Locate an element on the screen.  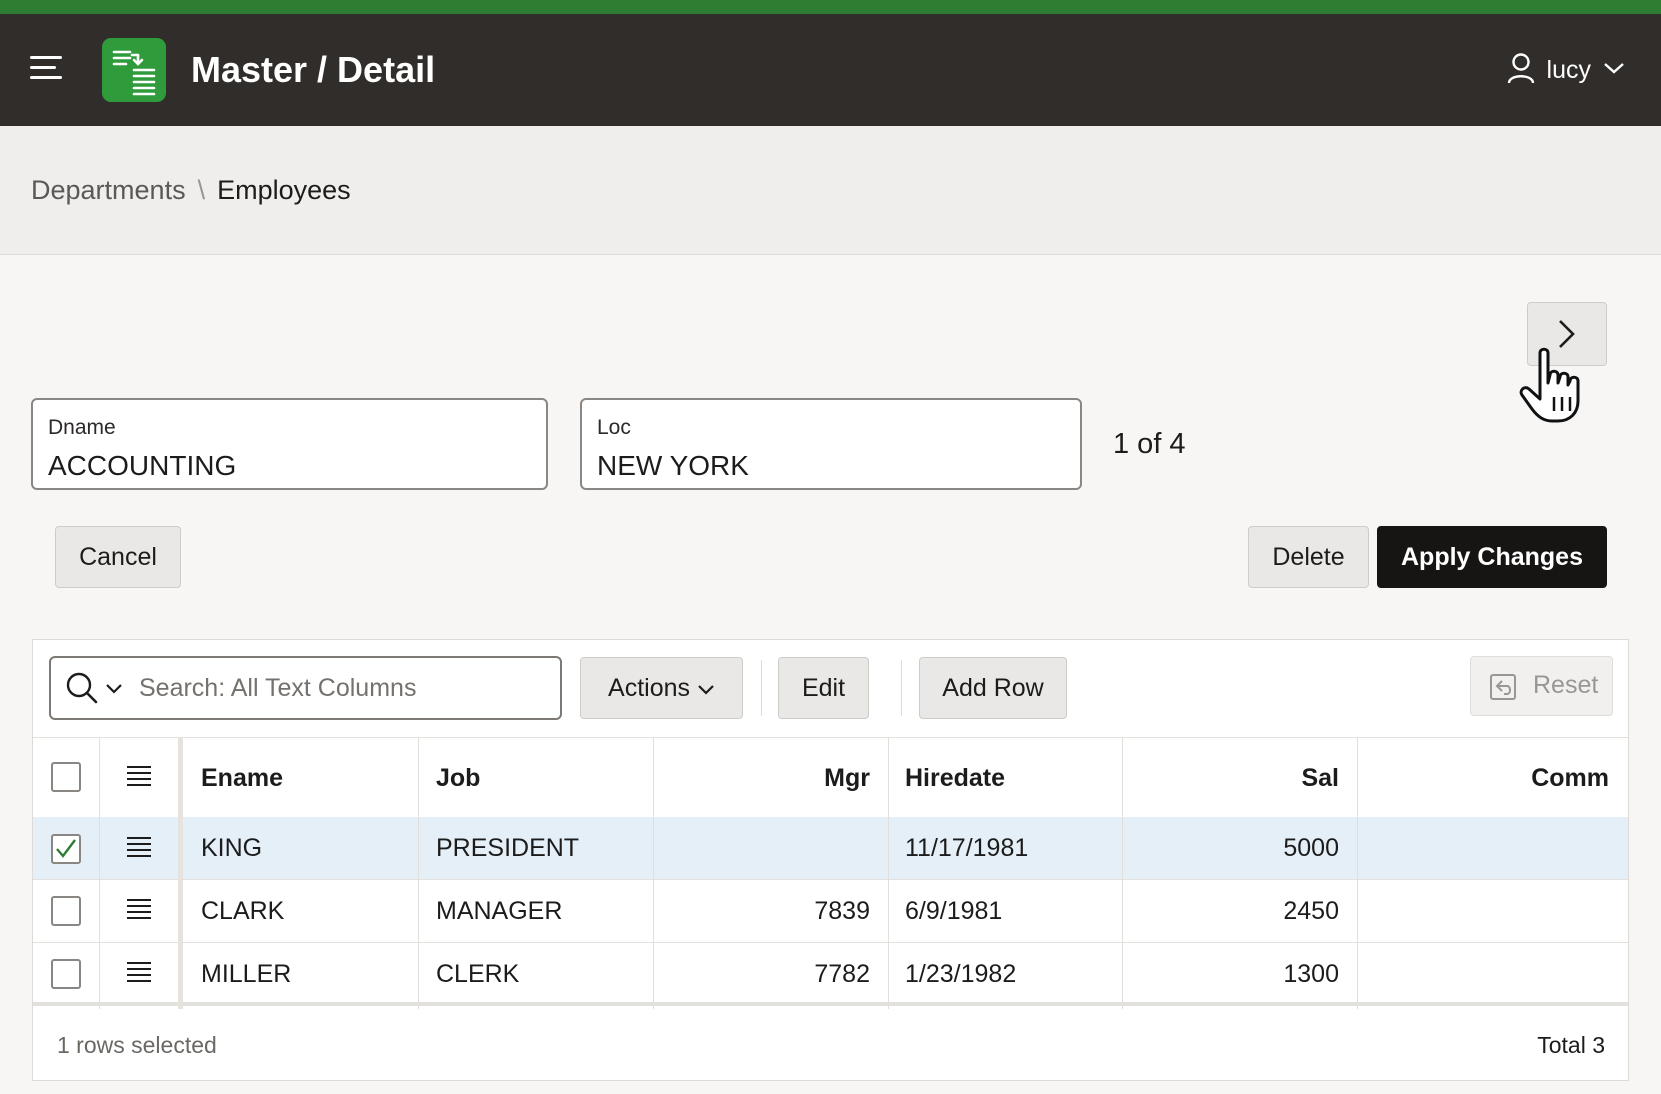
cancel-button: Cancel is located at coordinates (118, 557).